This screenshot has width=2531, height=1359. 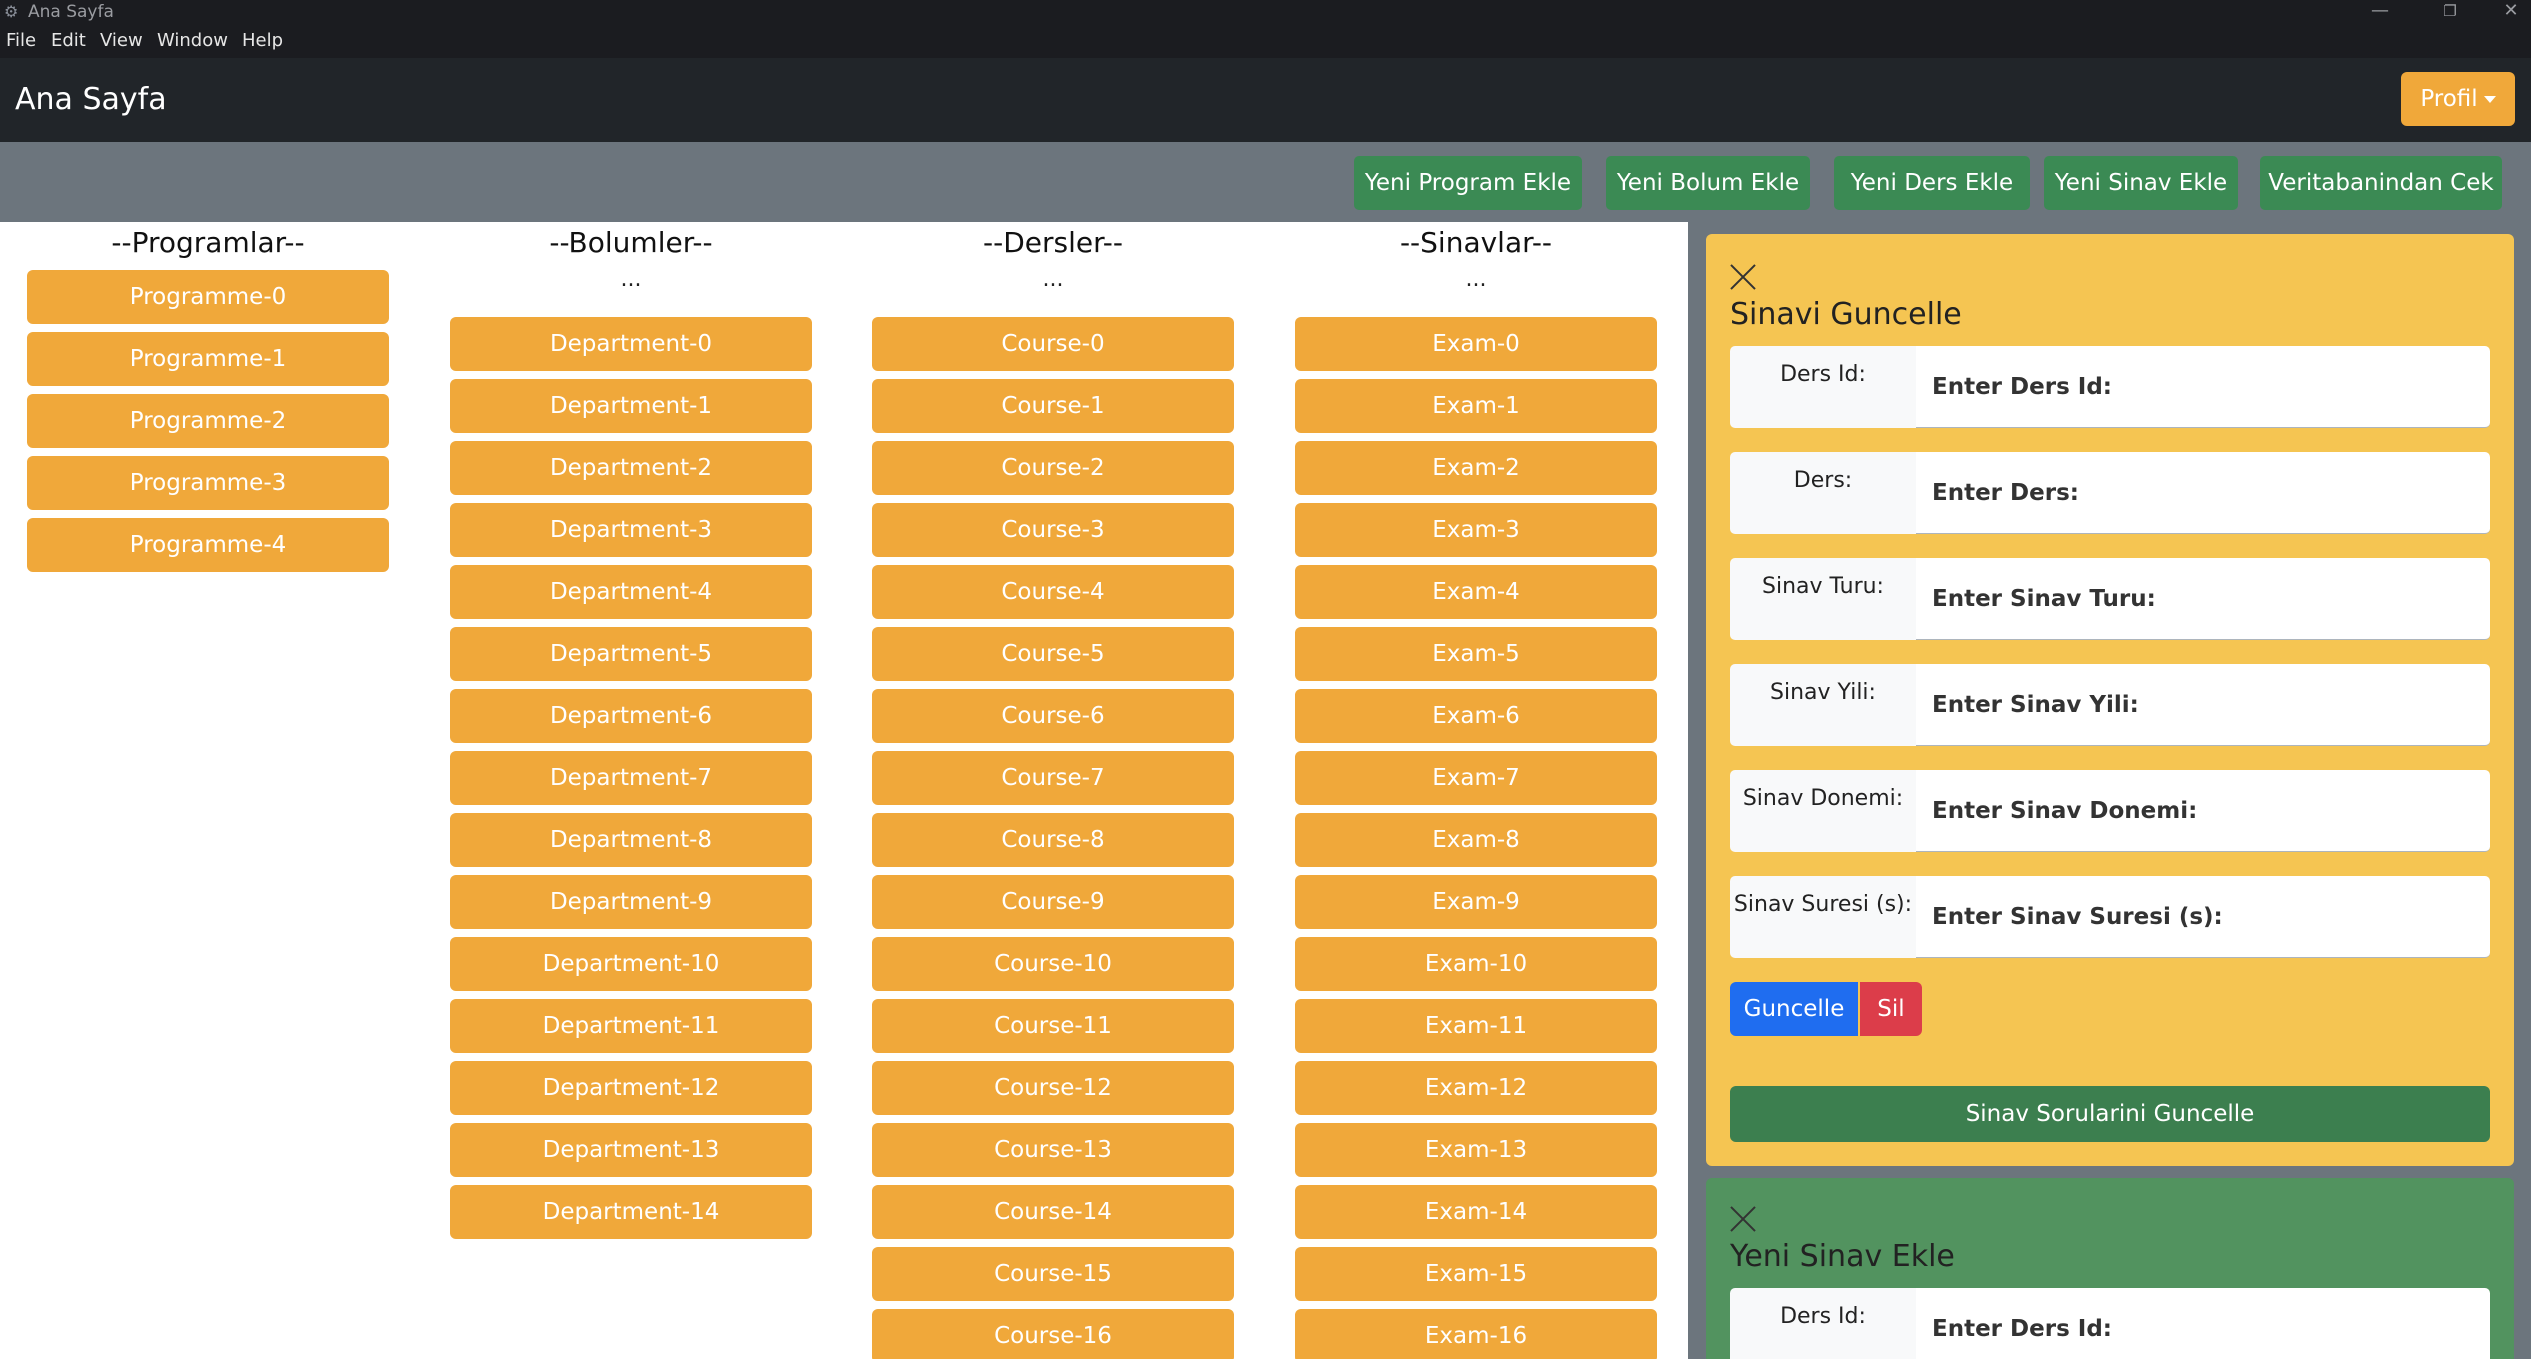 What do you see at coordinates (1823, 917) in the screenshot?
I see `field-label: Sinav Suresi (s):` at bounding box center [1823, 917].